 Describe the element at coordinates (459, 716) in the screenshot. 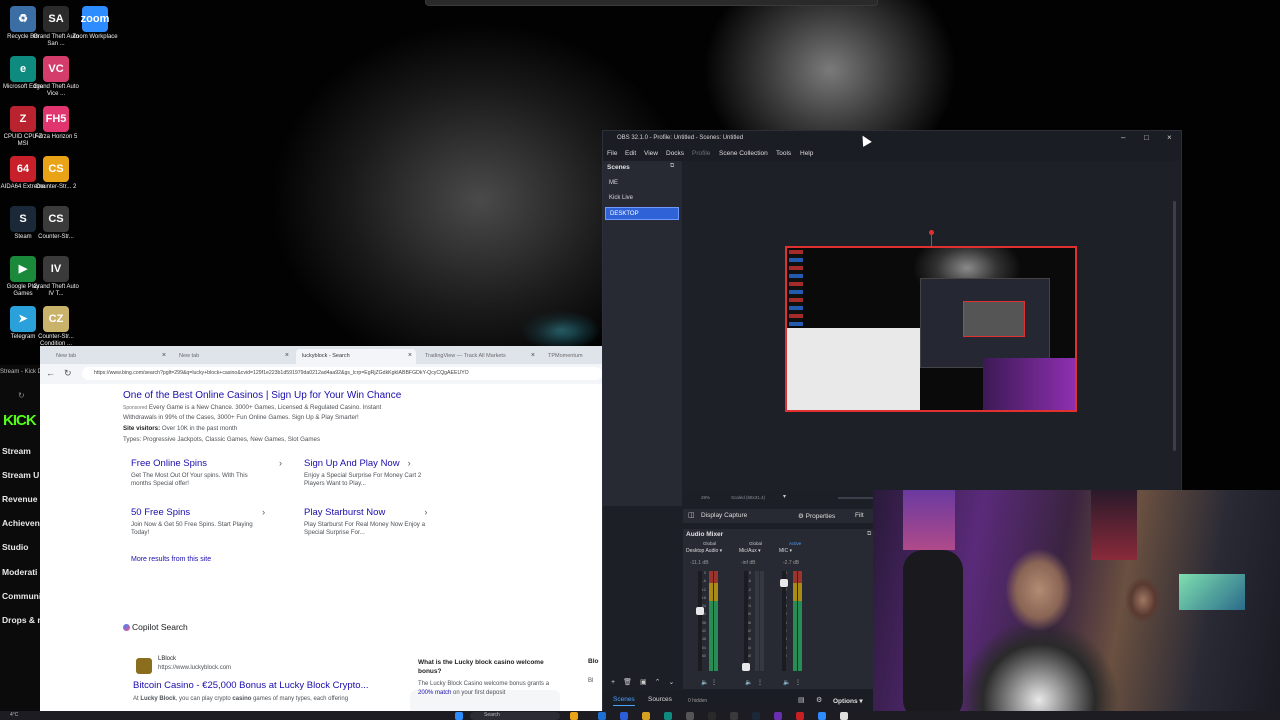

I see `start-icon` at that location.